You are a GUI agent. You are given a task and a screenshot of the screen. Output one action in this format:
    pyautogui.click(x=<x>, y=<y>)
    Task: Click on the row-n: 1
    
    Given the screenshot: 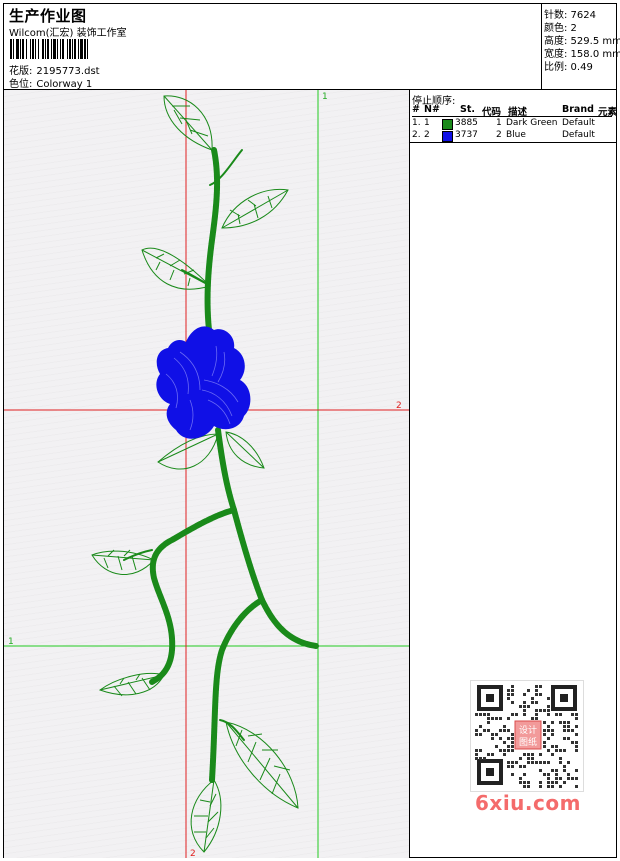 What is the action you would take?
    pyautogui.click(x=427, y=123)
    